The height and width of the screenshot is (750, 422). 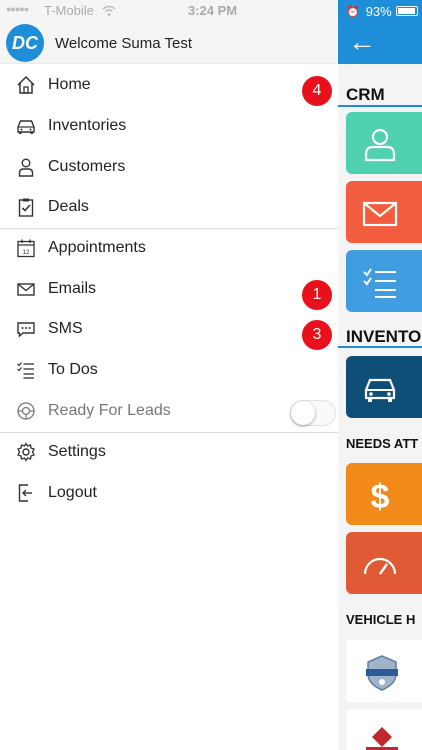 I want to click on menu-item-customers: Customers, so click(x=169, y=167).